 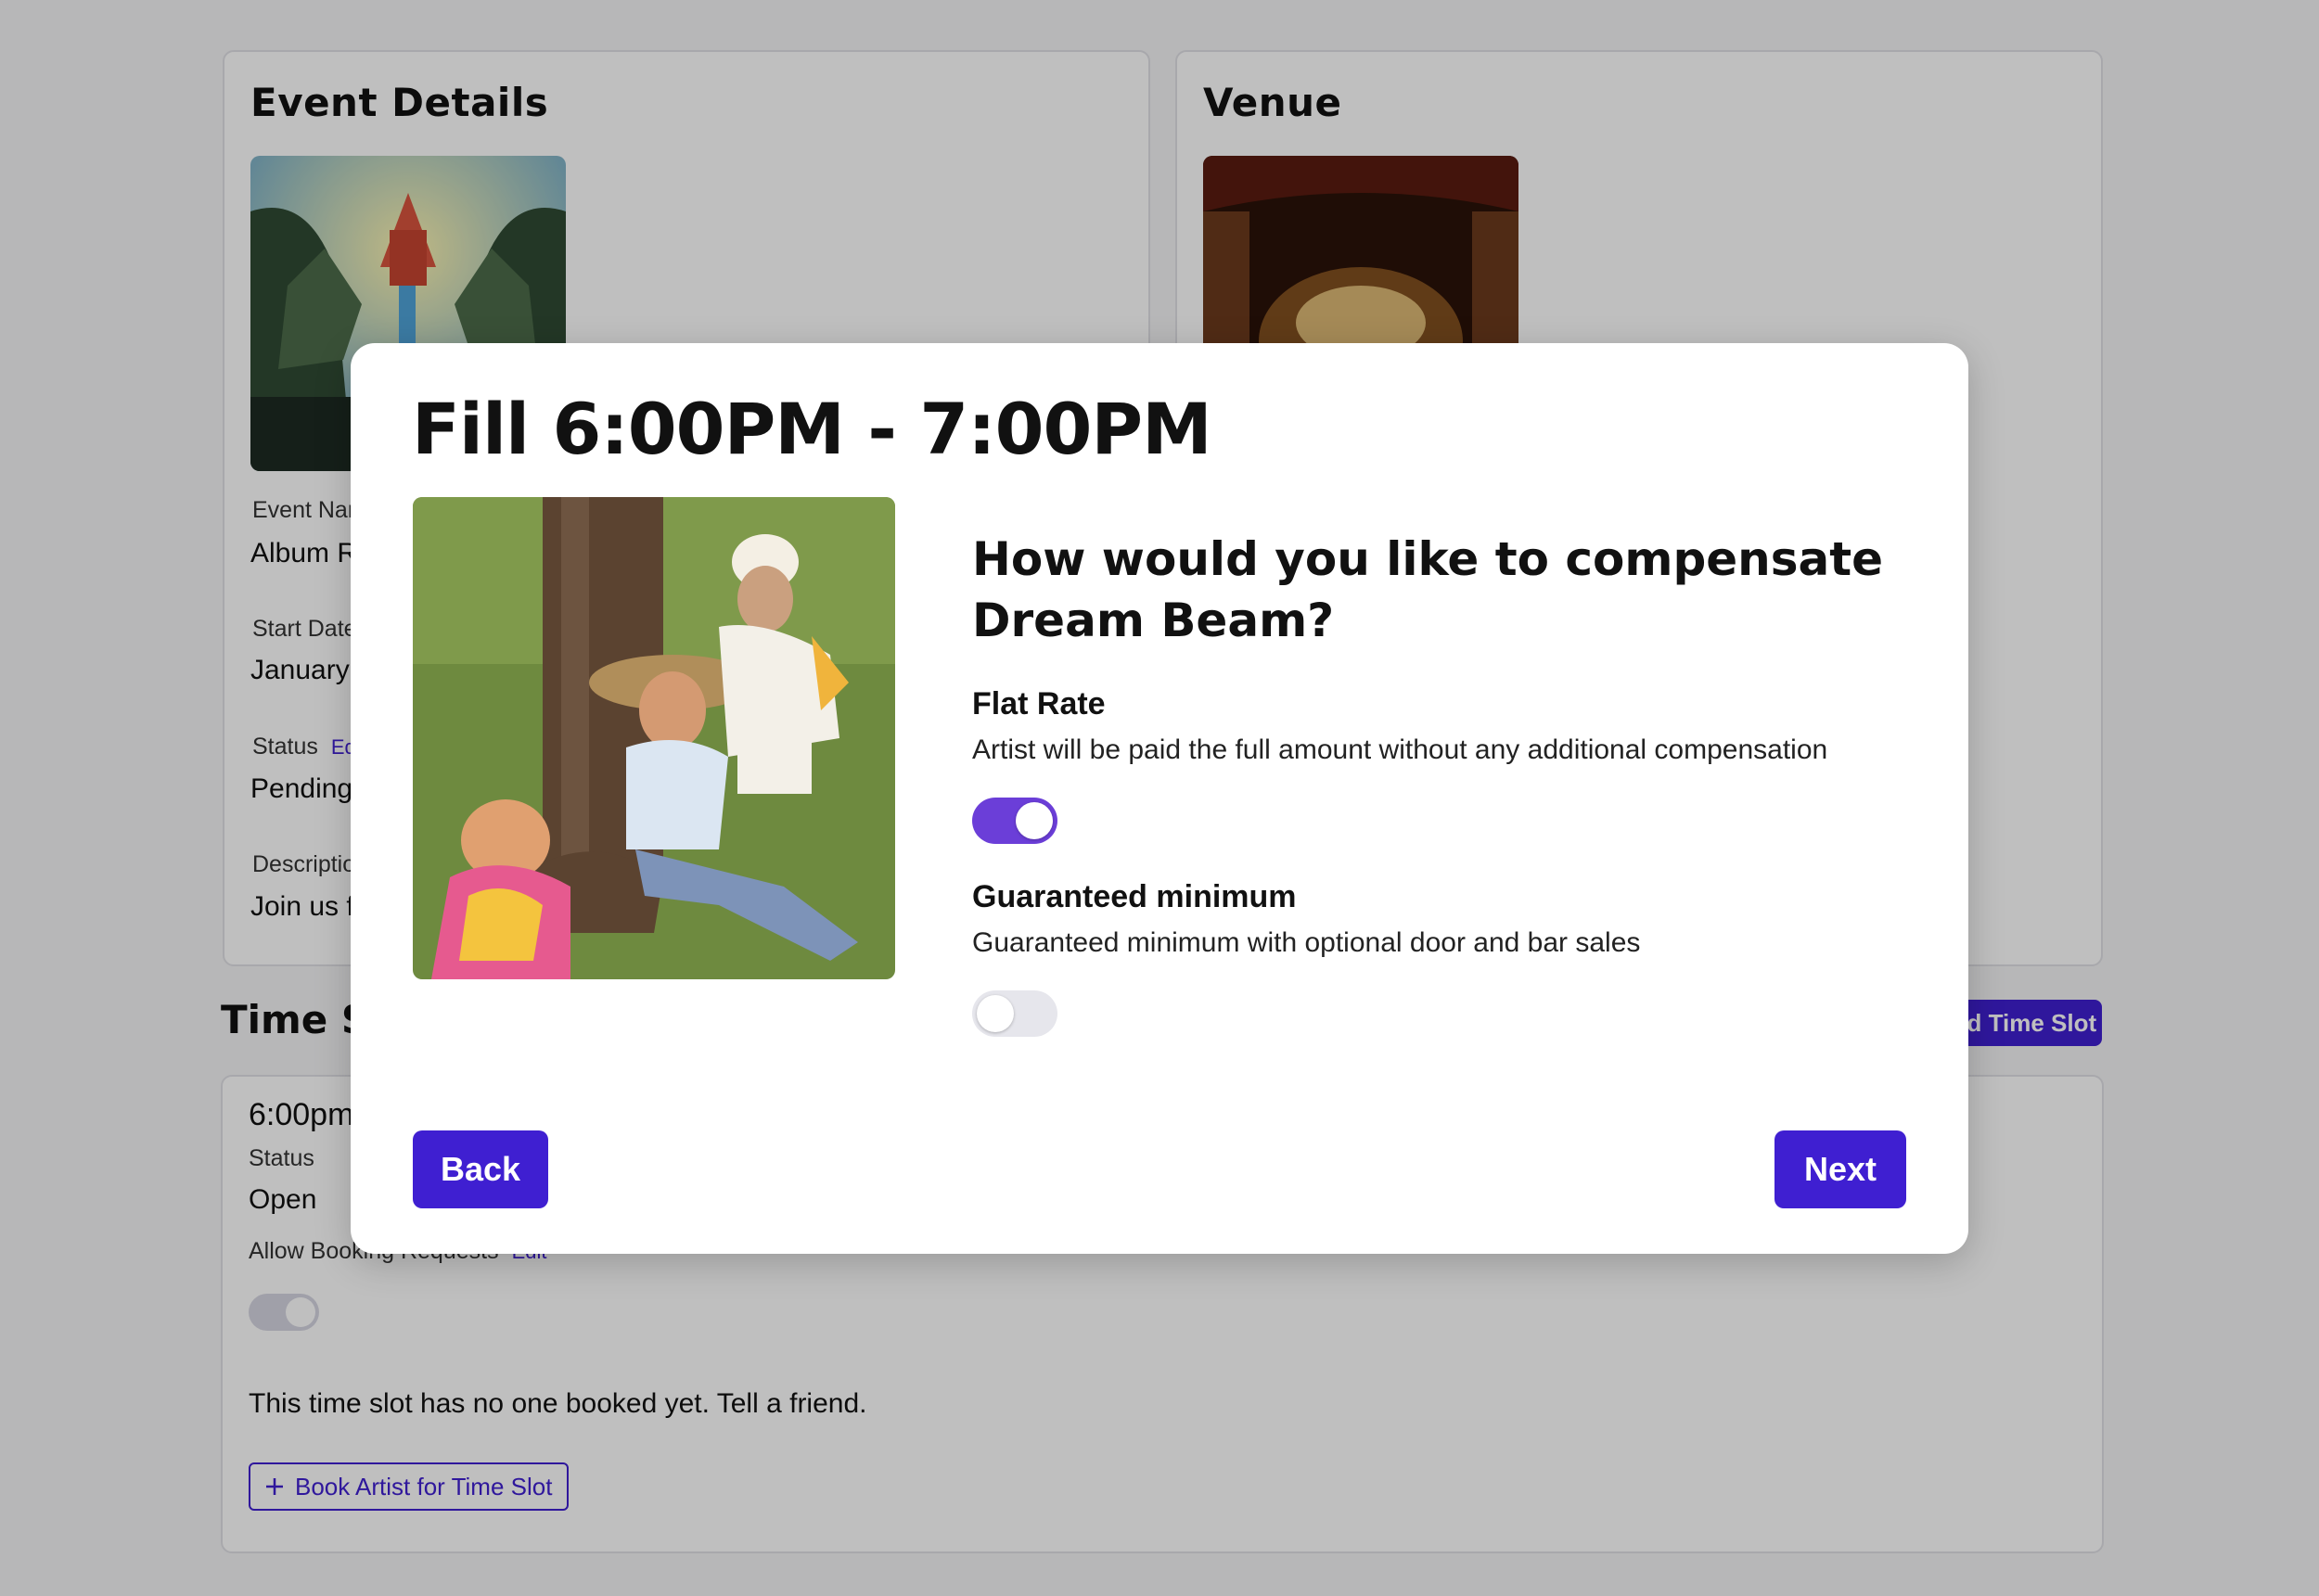 I want to click on flat-rate-title: Flat Rate, so click(x=1039, y=703).